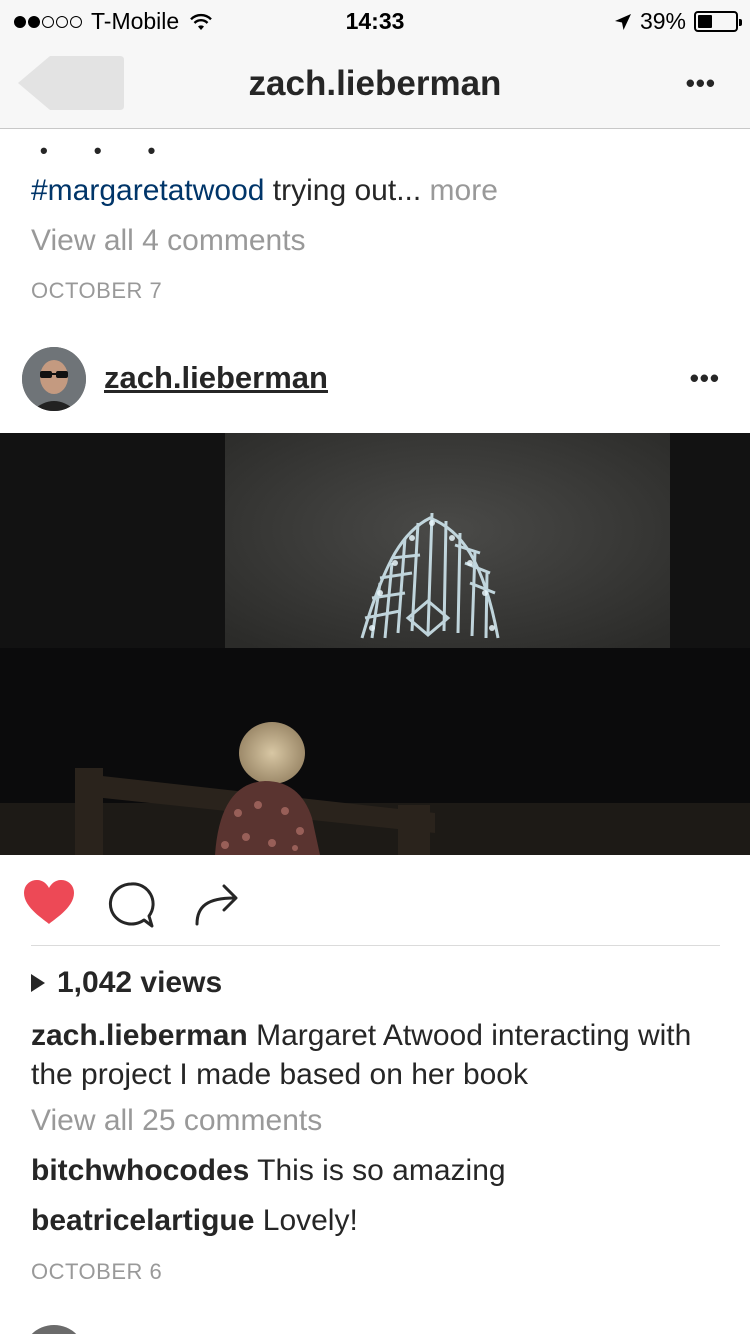 The height and width of the screenshot is (1334, 750). What do you see at coordinates (375, 905) in the screenshot?
I see `post-actions` at bounding box center [375, 905].